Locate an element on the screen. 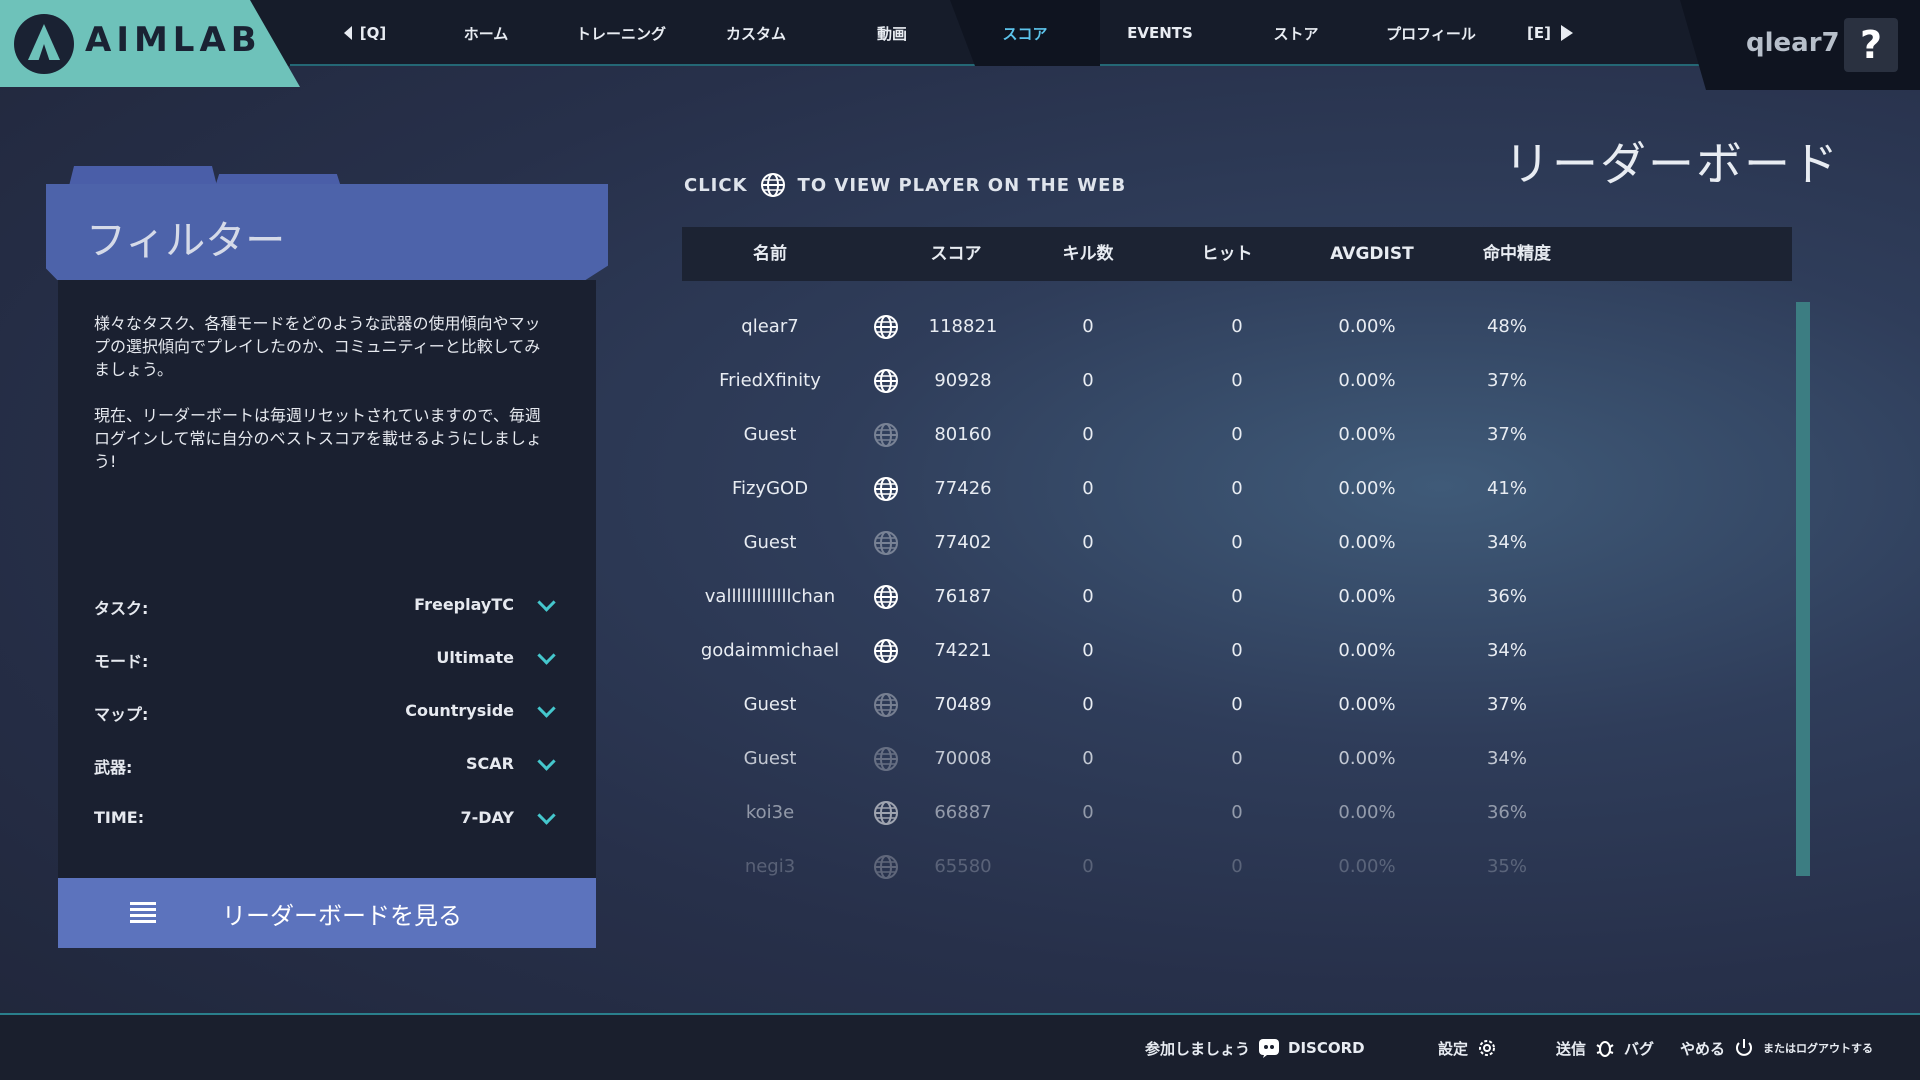  nav-next-button: [E] is located at coordinates (1550, 33).